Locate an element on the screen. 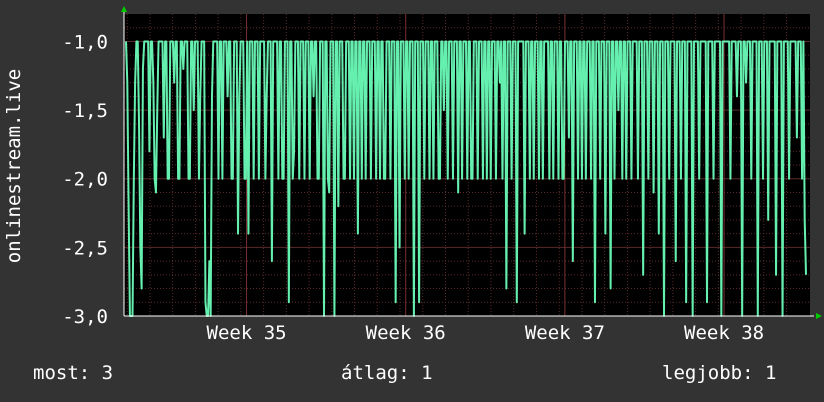  x-tick-label: Week 37 is located at coordinates (565, 333).